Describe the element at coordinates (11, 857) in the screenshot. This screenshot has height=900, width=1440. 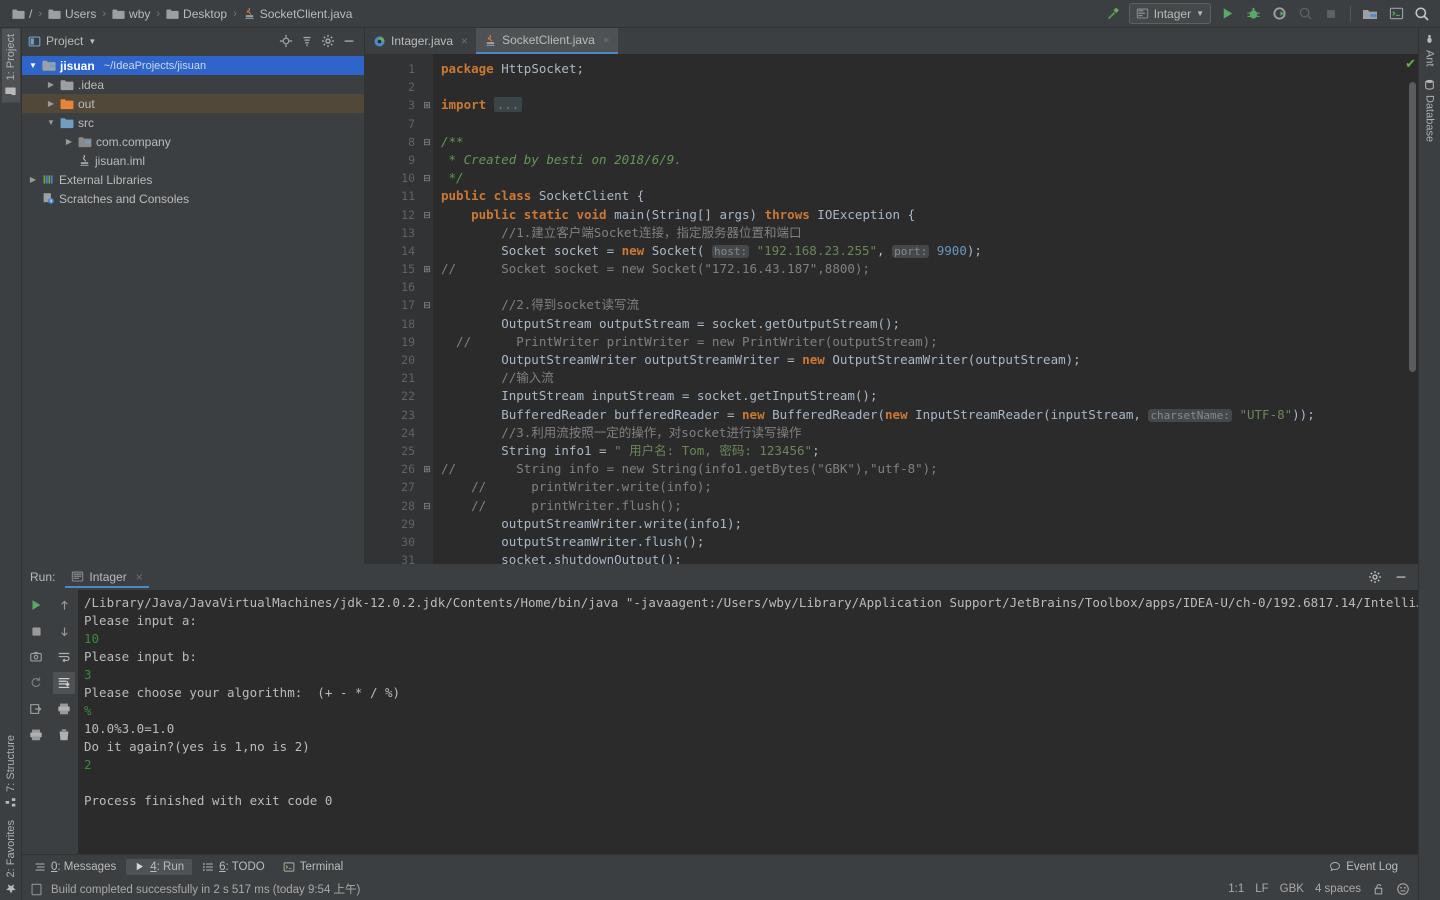
I see `rail-button-favorites: 2: Favorites` at that location.